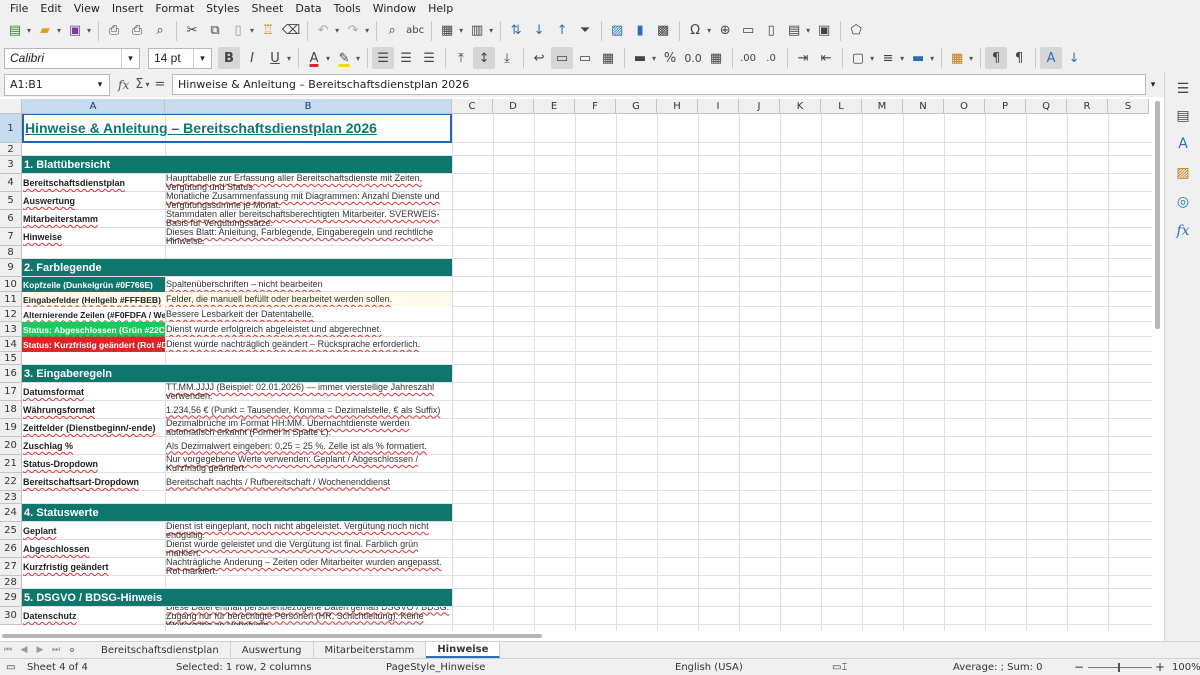  What do you see at coordinates (11, 531) in the screenshot?
I see `row-header-25: 25` at bounding box center [11, 531].